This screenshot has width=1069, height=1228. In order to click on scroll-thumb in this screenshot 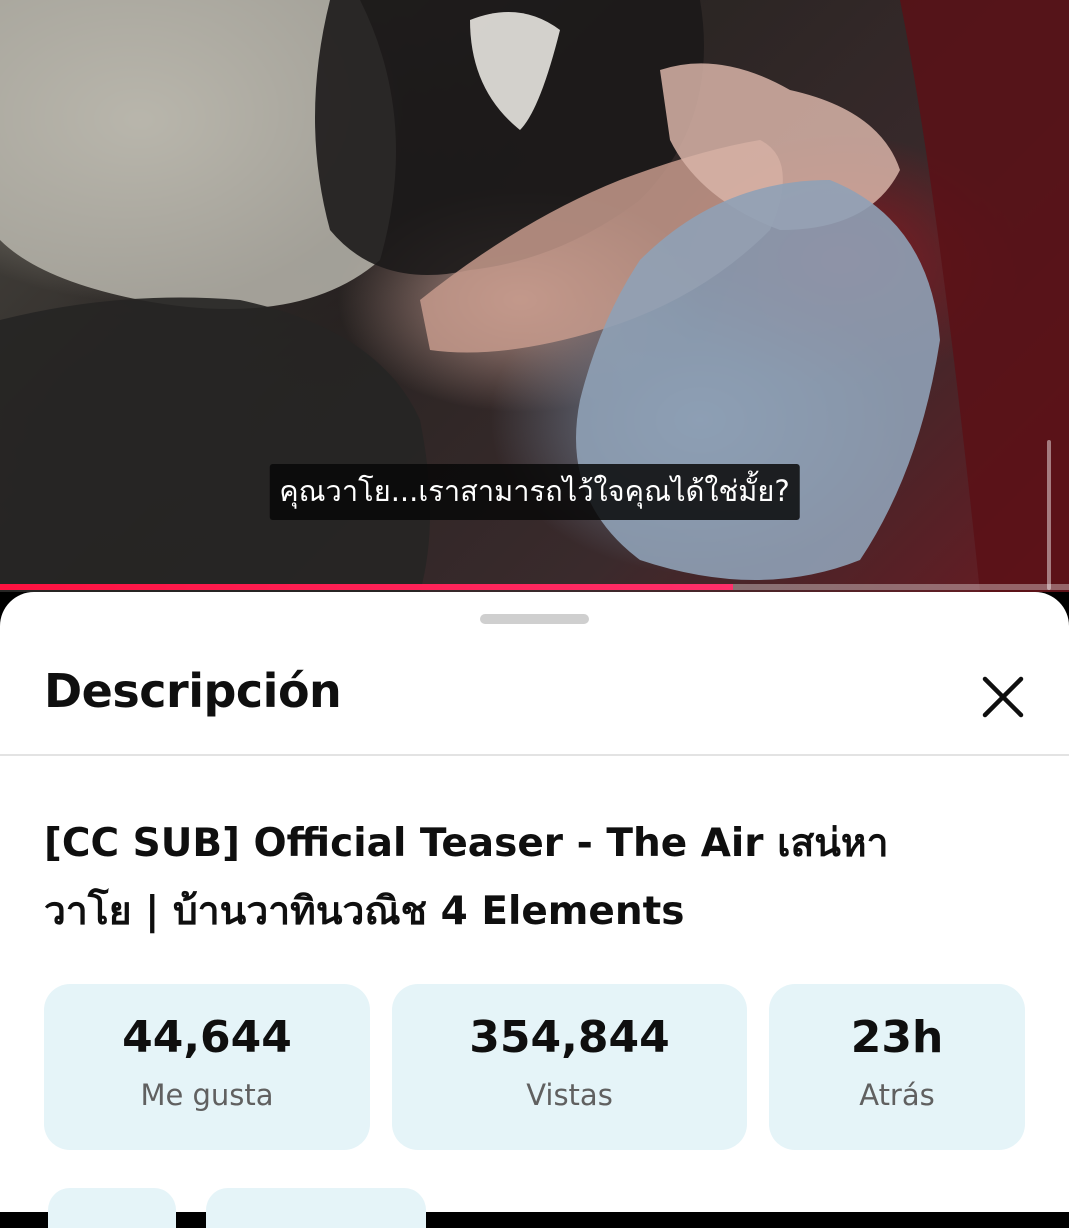, I will do `click(1049, 515)`.